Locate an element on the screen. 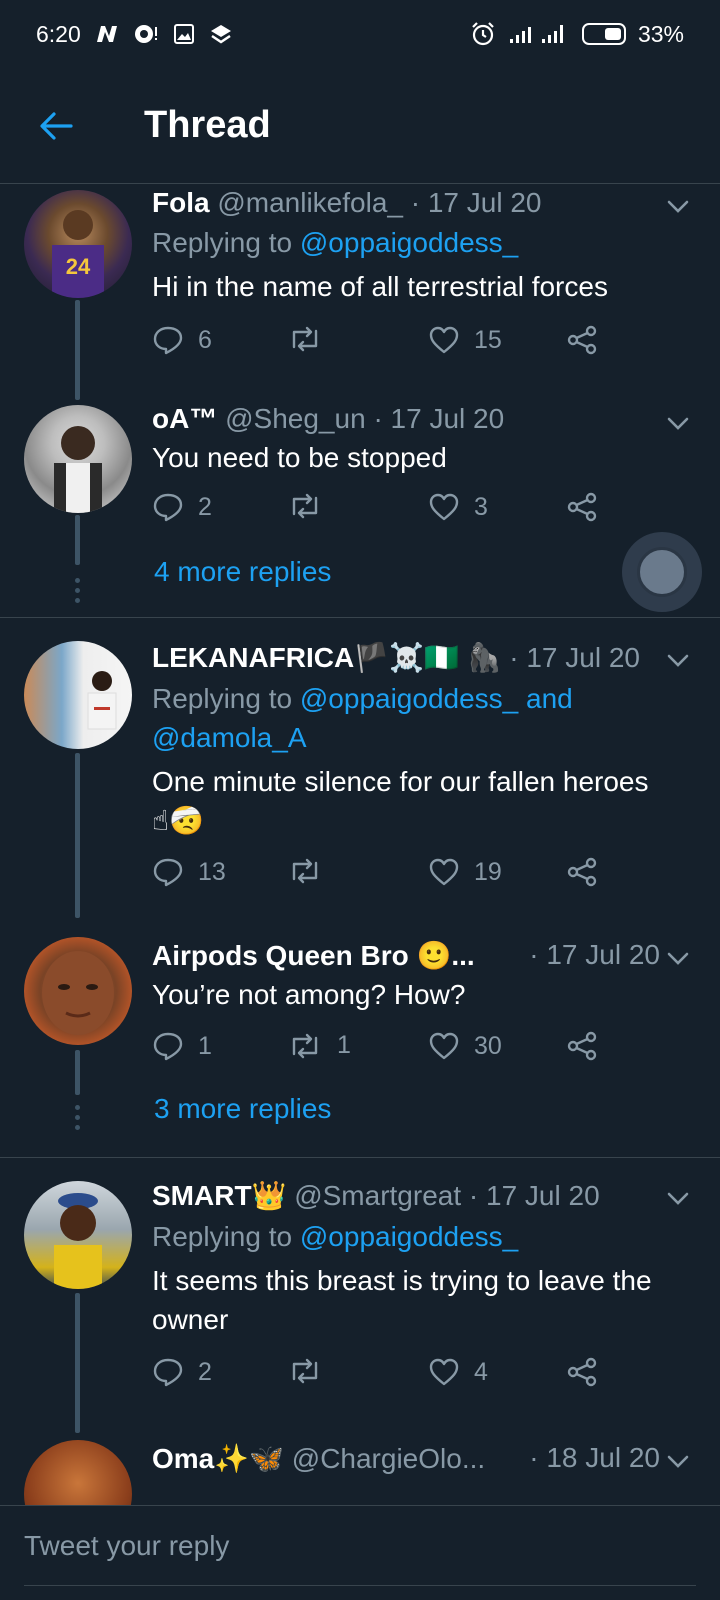 The width and height of the screenshot is (720, 1600). tweet-handle: @manlikefola_ is located at coordinates (310, 202).